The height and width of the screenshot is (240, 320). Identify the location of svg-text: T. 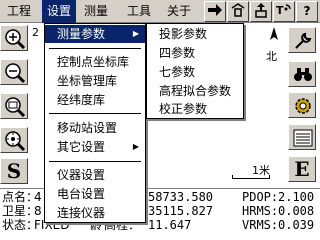
(280, 10).